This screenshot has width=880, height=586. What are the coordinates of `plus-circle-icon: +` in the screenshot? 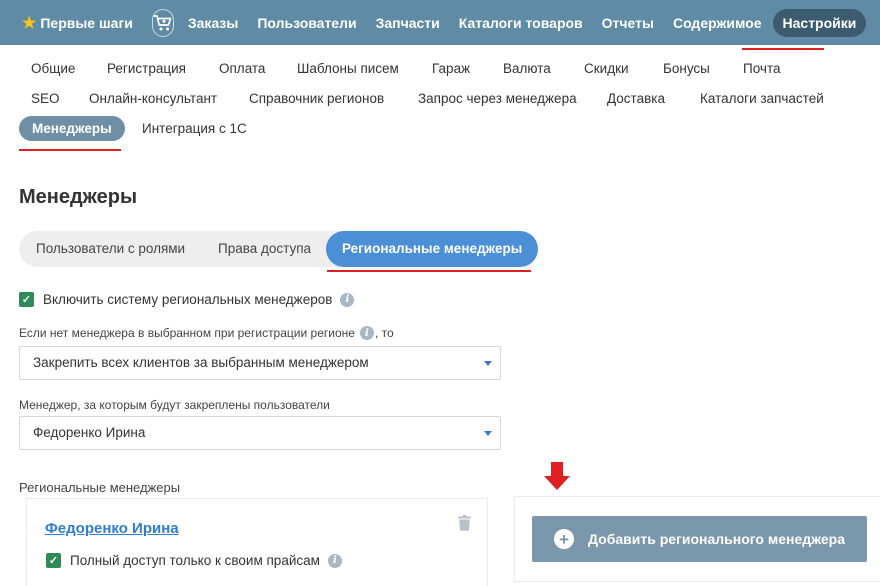 It's located at (564, 539).